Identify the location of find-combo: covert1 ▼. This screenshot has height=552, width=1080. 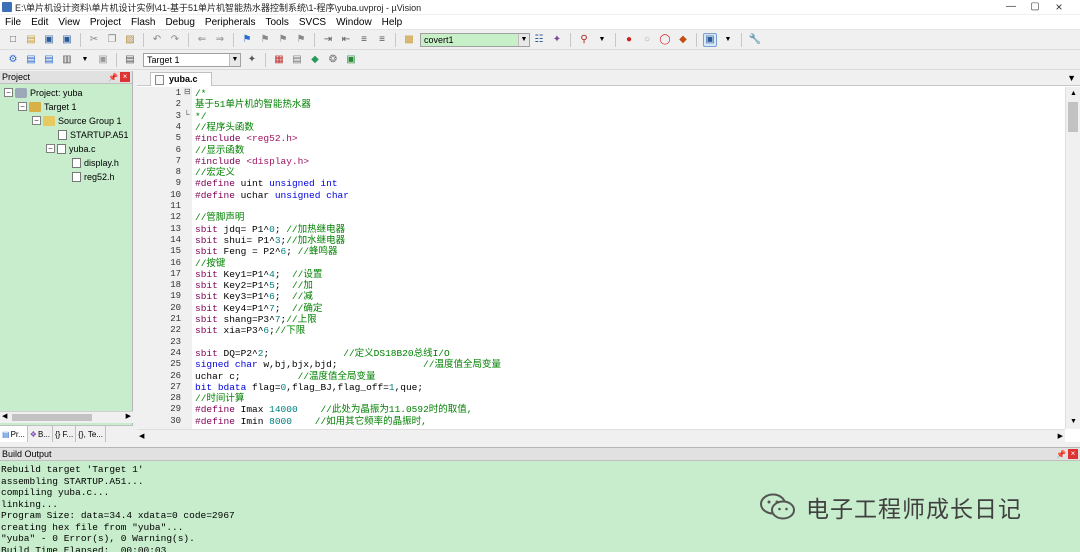
(475, 40).